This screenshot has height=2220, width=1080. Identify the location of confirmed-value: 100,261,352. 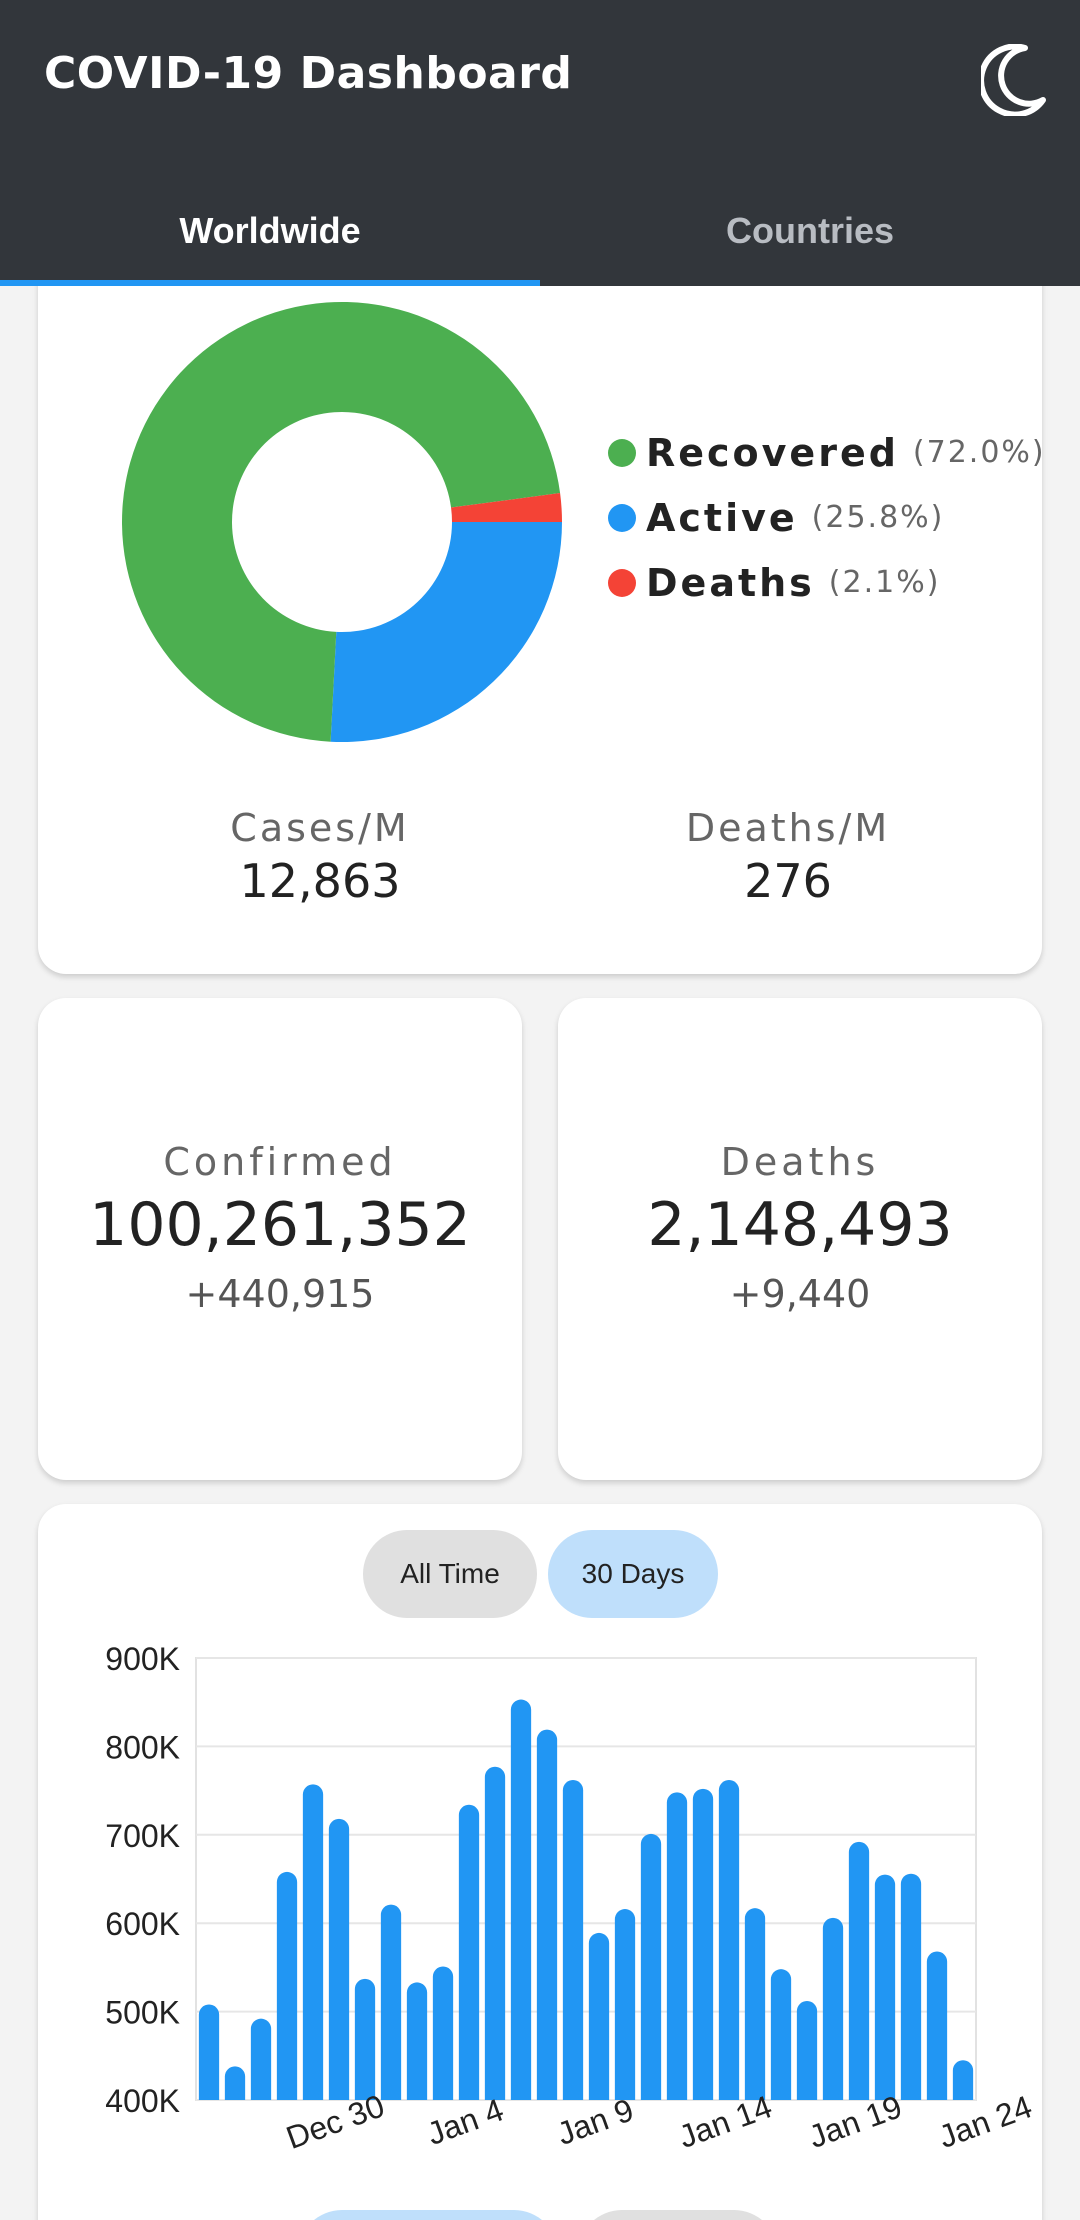
(280, 1225).